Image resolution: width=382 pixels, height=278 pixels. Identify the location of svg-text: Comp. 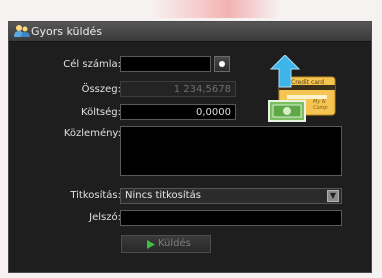
(320, 108).